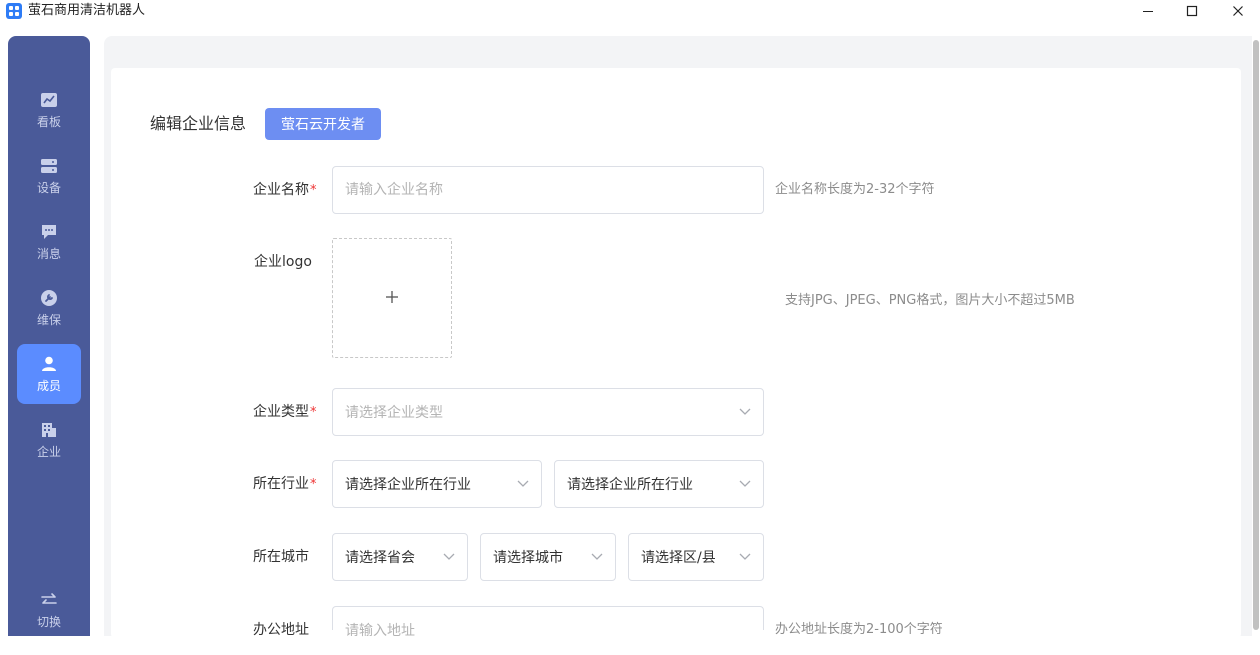  What do you see at coordinates (630, 11) in the screenshot?
I see `title-bar: 萤石商用清洁机器人` at bounding box center [630, 11].